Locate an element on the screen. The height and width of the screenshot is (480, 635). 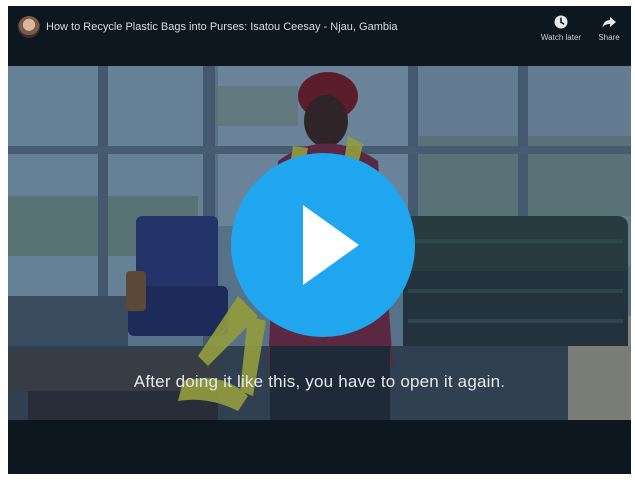
player-bottom-bar is located at coordinates (319, 447).